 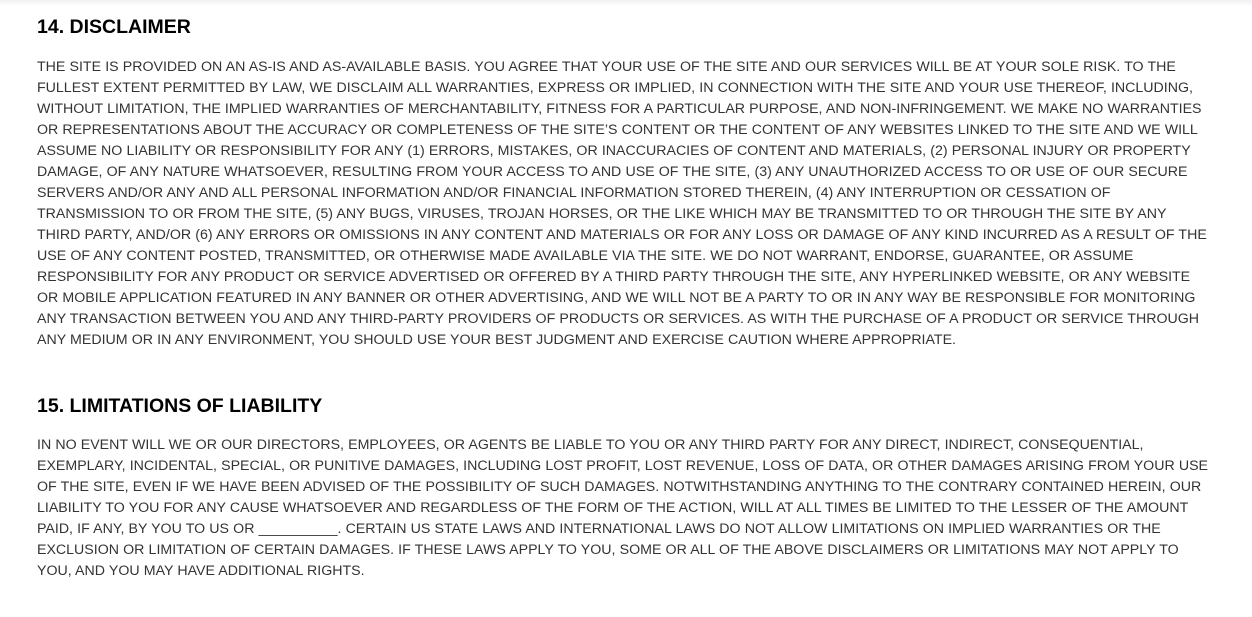 What do you see at coordinates (626, 3) in the screenshot?
I see `top-edge-shadow` at bounding box center [626, 3].